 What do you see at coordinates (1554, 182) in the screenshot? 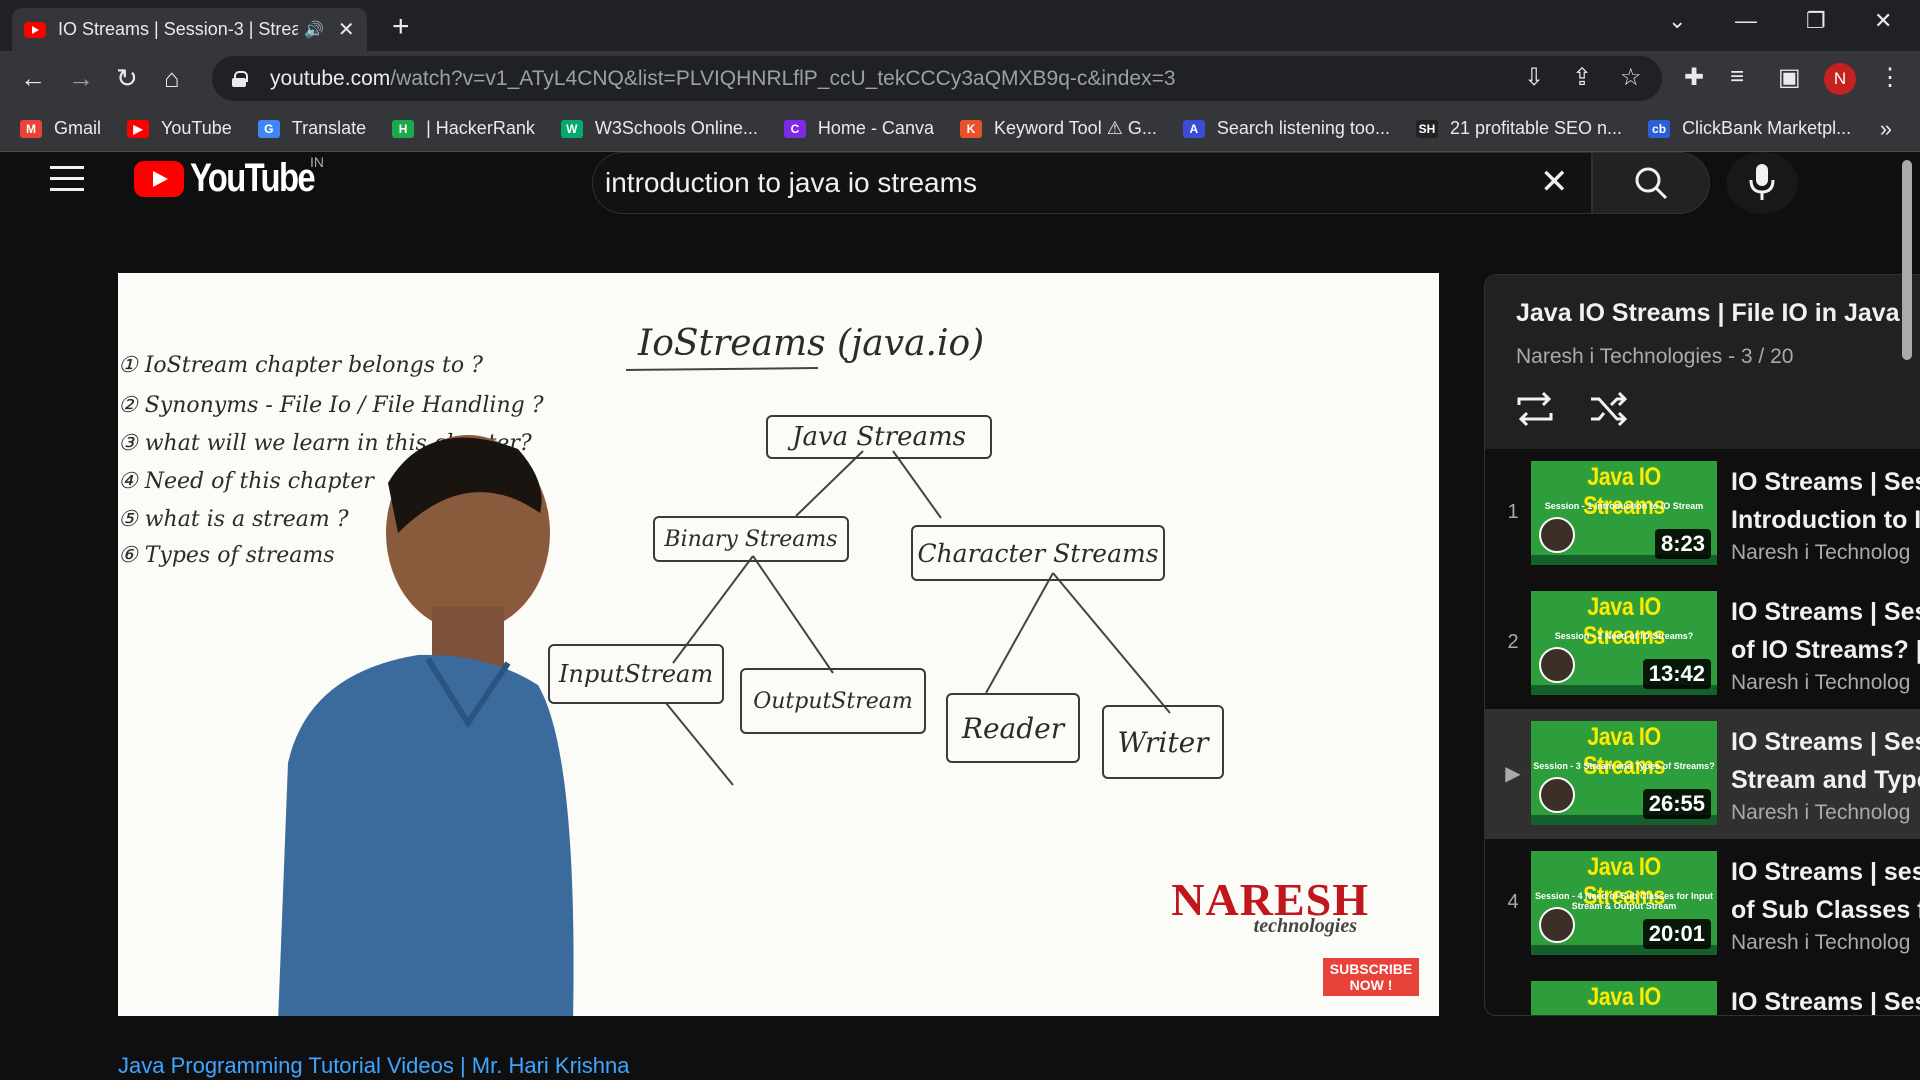
I see `clear-search-icon: ✕` at bounding box center [1554, 182].